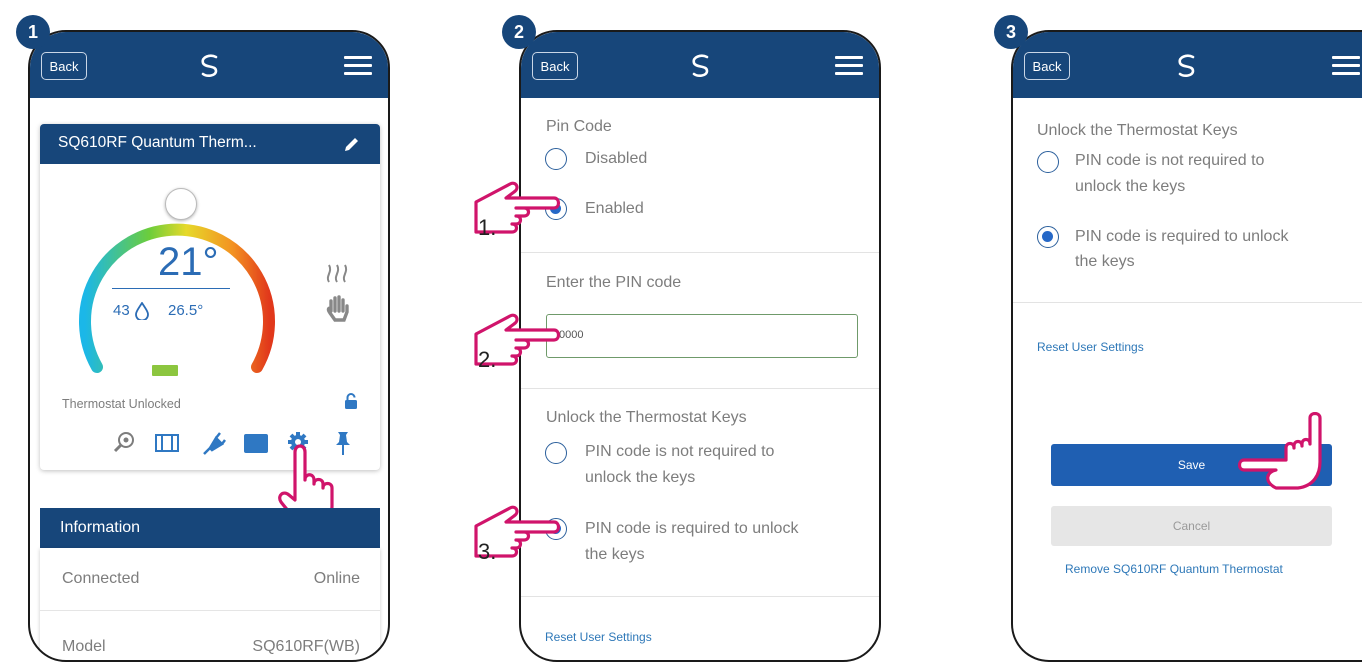  Describe the element at coordinates (142, 311) in the screenshot. I see `humidity-drop-icon` at that location.